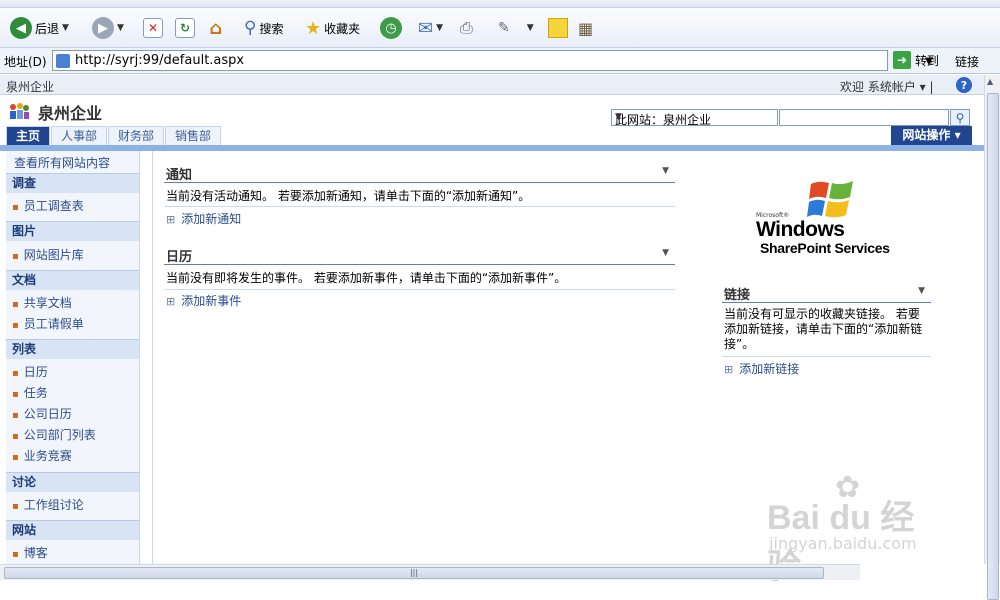  Describe the element at coordinates (313, 28) in the screenshot. I see `star-icon: ★` at that location.